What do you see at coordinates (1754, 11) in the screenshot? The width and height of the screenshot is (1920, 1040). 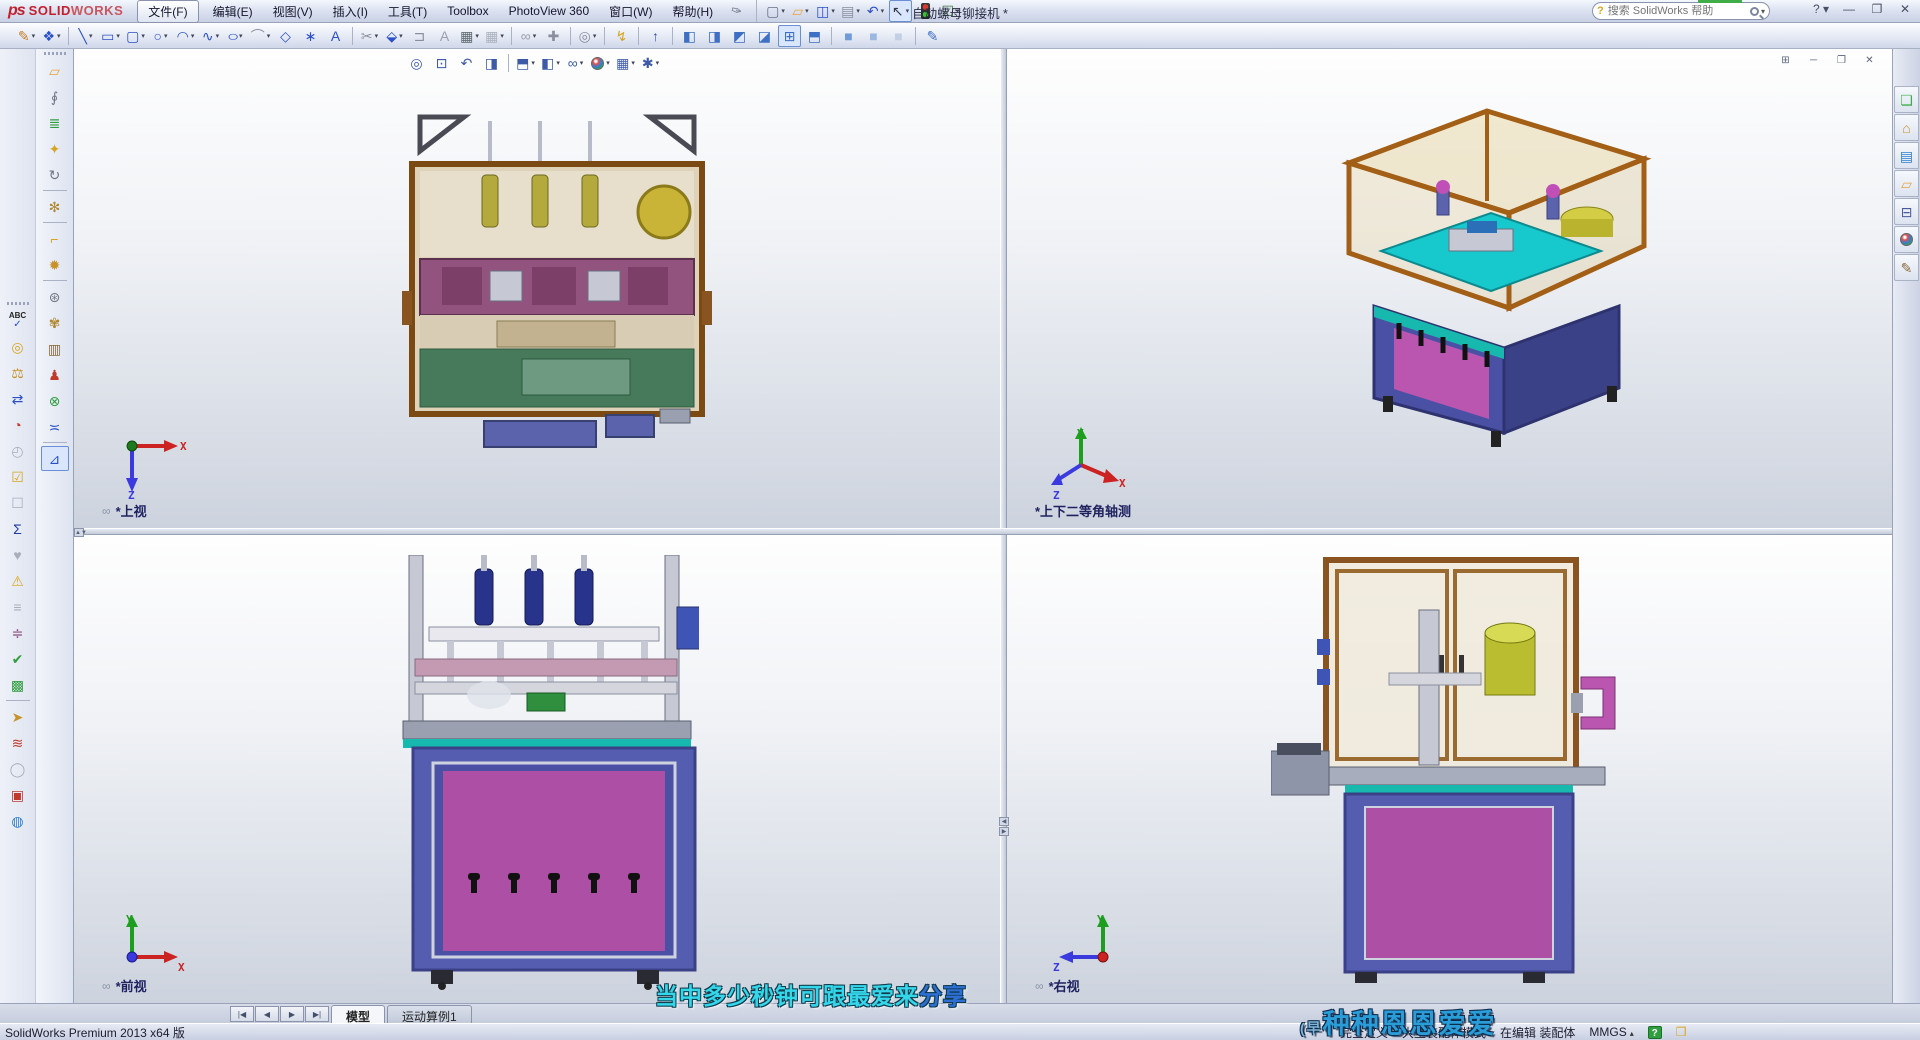 I see `search-icon` at bounding box center [1754, 11].